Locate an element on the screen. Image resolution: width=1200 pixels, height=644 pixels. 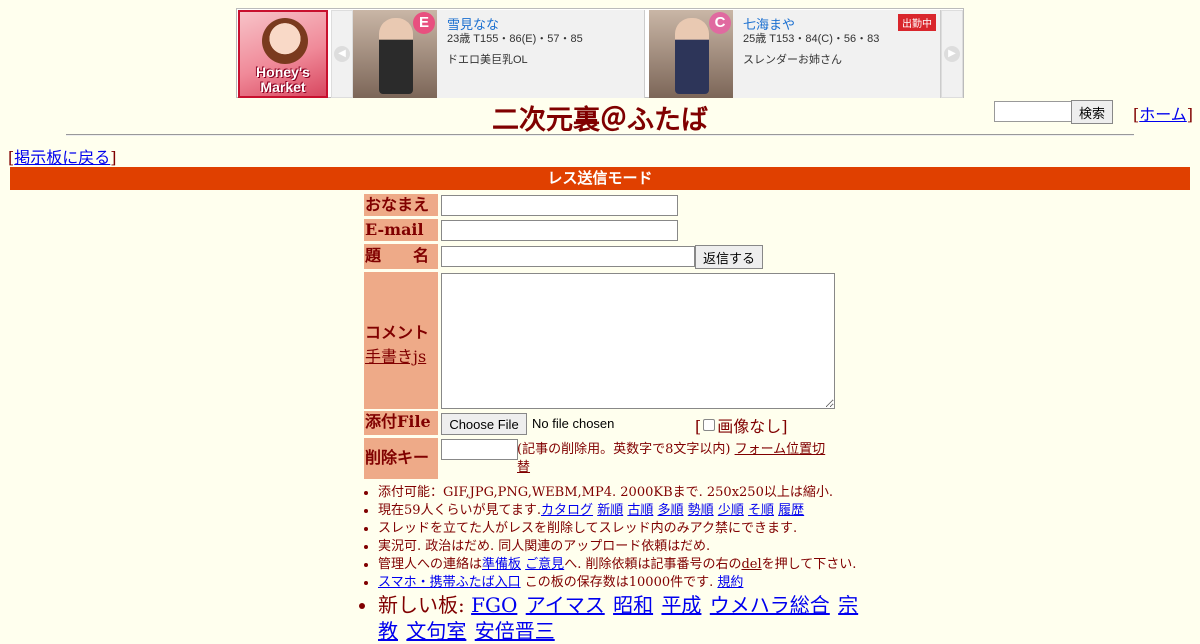
banner-card: E 雪見なな 23歳 T155・86(E)・57・85 ドエロ美巨乳OL is located at coordinates (499, 54).